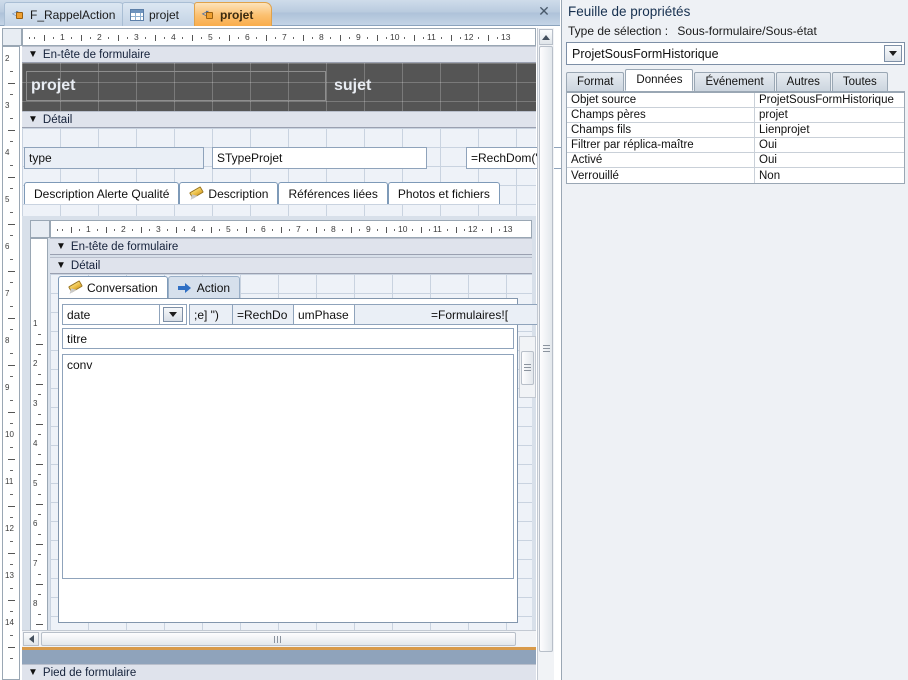  I want to click on object-selector-combobox: ProjetSousFormHistorique, so click(735, 53).